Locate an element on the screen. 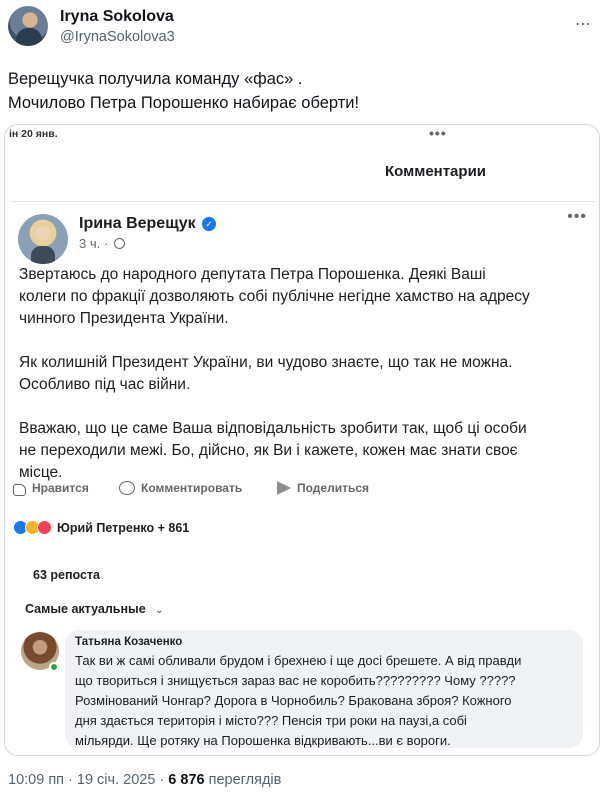 This screenshot has width=606, height=800. comment-button: Комментировать is located at coordinates (180, 488).